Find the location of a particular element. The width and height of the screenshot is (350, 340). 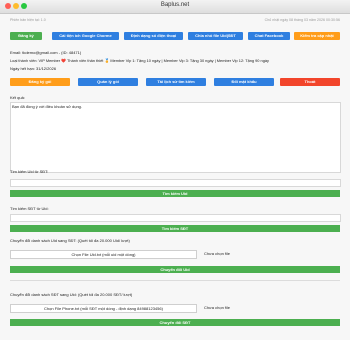

search-uid-label: Tìm kiếm Uid từ SĐT: is located at coordinates (29, 171).